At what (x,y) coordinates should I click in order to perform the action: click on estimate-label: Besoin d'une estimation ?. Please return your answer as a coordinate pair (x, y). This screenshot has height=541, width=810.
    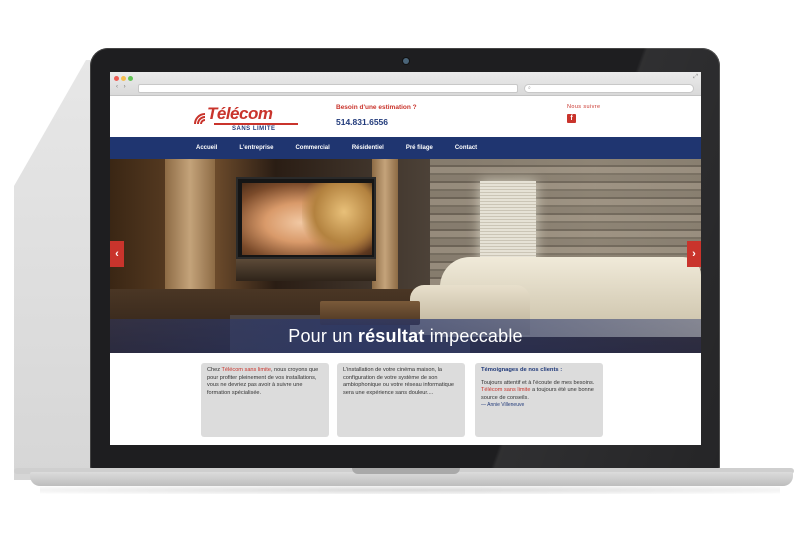
    Looking at the image, I should click on (376, 107).